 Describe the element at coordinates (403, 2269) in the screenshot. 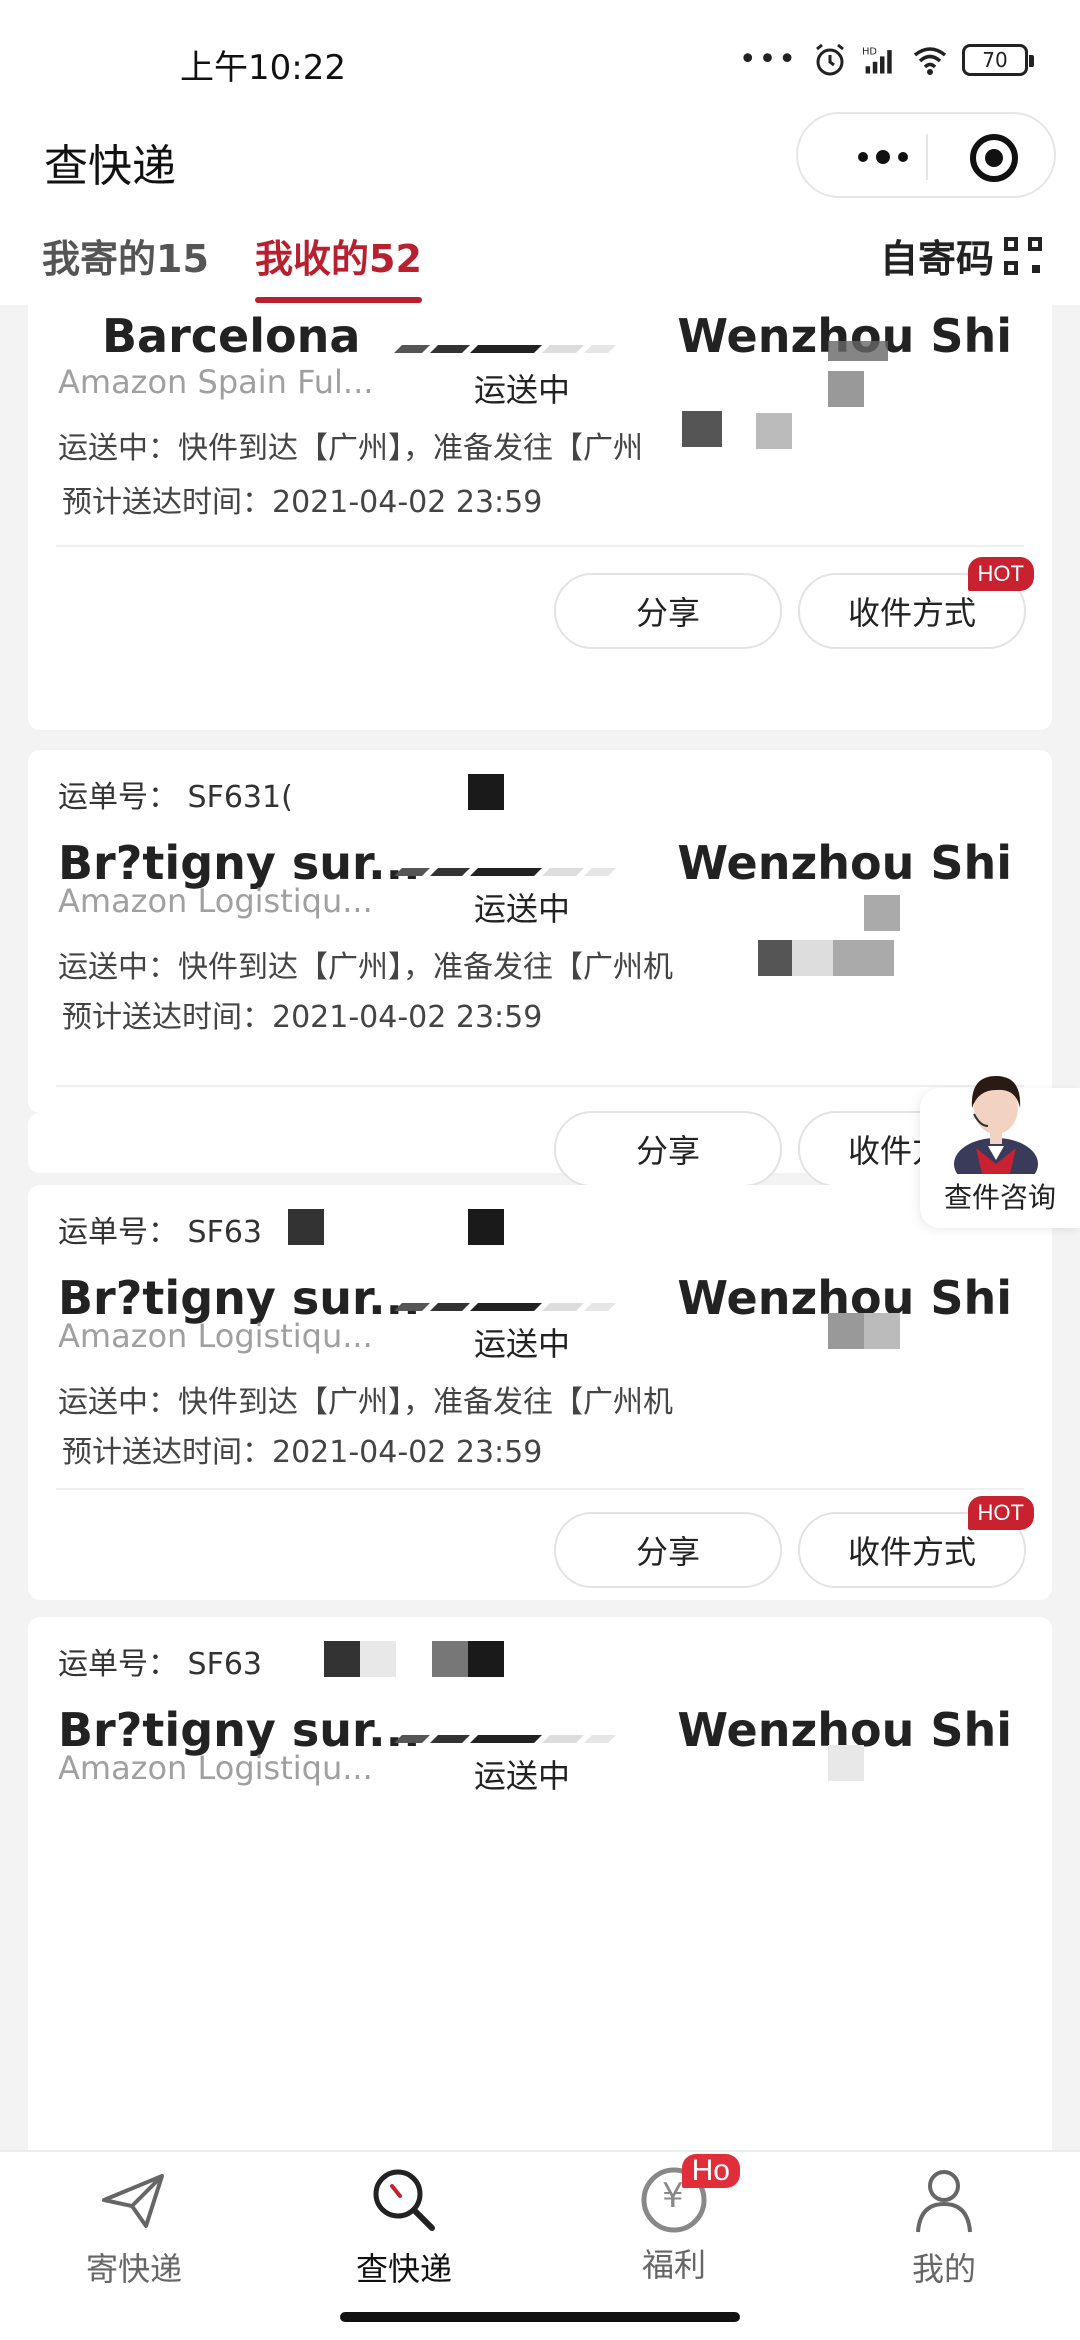

I see `nav-query-label: 查快递` at that location.